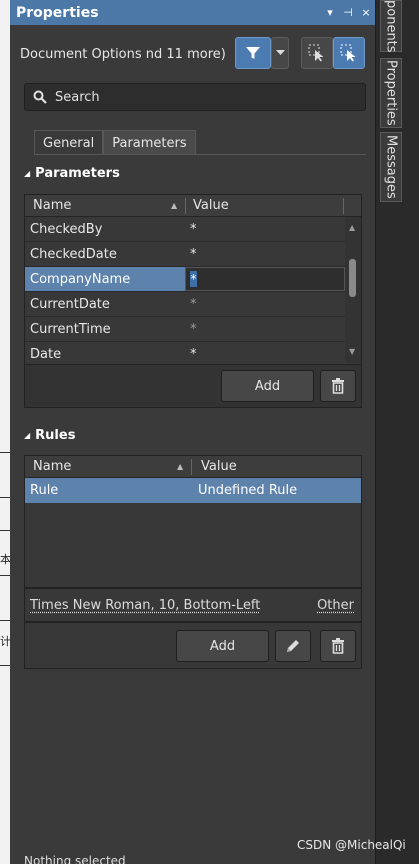 The width and height of the screenshot is (419, 864). Describe the element at coordinates (77, 173) in the screenshot. I see `parameters-heading: Parameters` at that location.